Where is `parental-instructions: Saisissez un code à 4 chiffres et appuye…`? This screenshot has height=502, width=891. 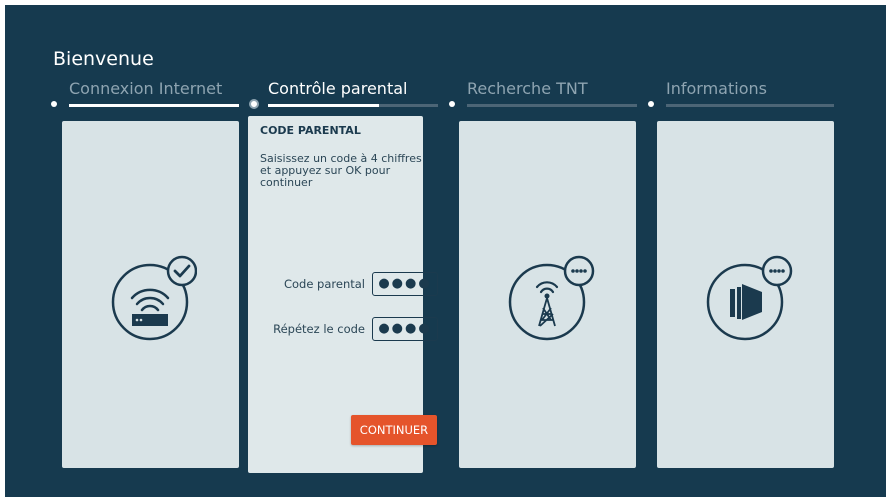 parental-instructions: Saisissez un code à 4 chiffres et appuye… is located at coordinates (341, 170).